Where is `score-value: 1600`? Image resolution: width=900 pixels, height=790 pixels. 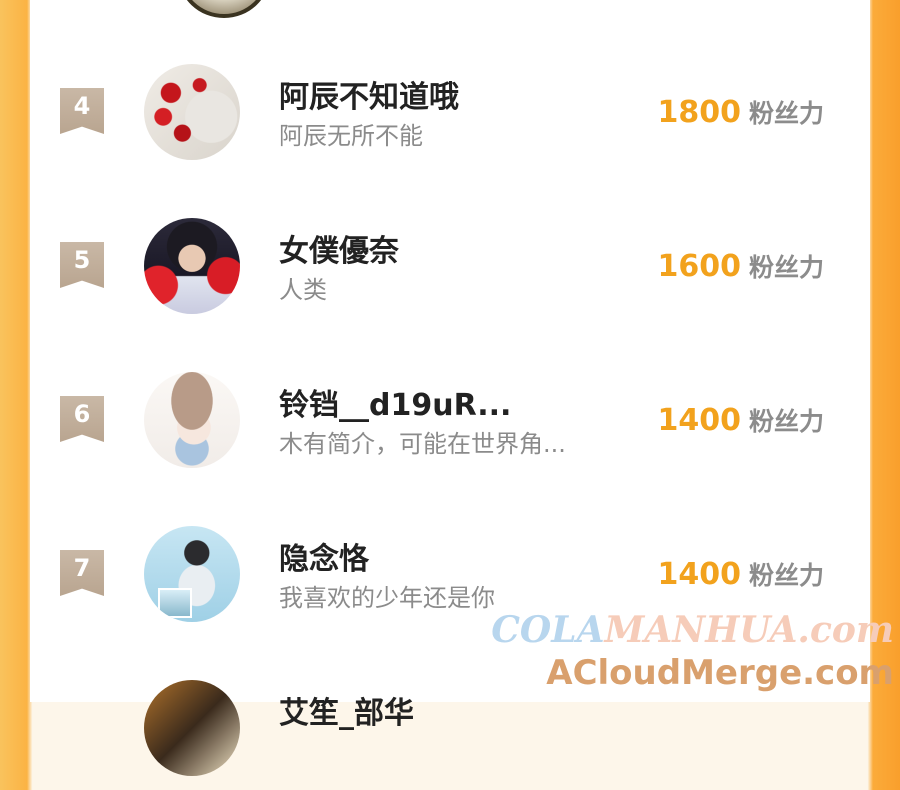
score-value: 1600 is located at coordinates (699, 266).